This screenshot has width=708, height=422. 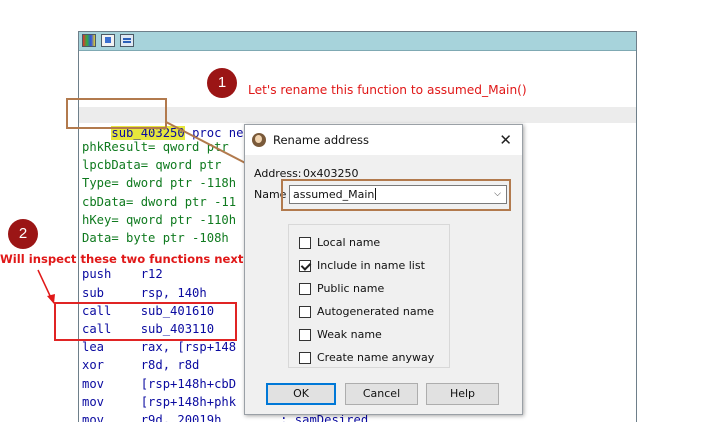 I want to click on close-icon: ✕, so click(x=505, y=140).